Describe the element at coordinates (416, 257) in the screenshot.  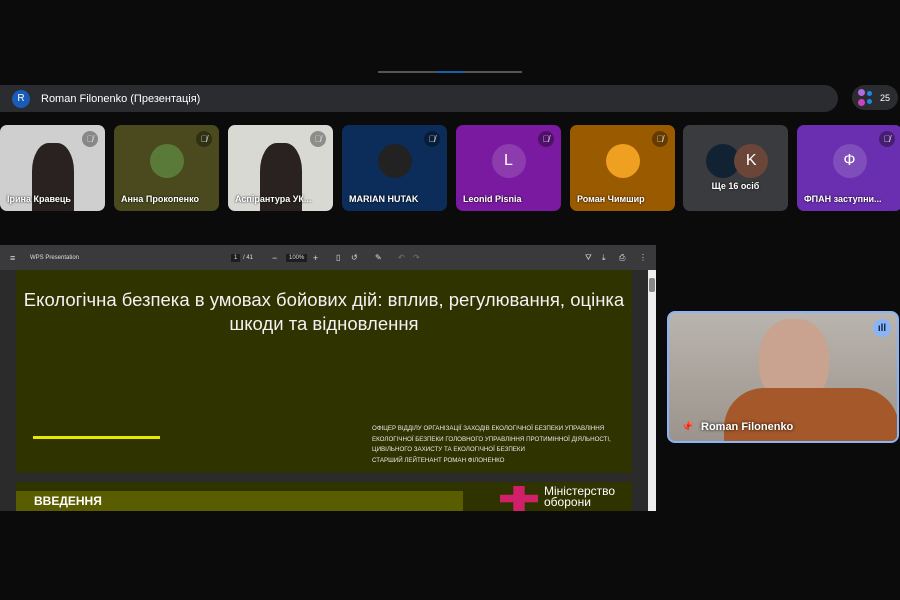
I see `redo-icon: ↷` at that location.